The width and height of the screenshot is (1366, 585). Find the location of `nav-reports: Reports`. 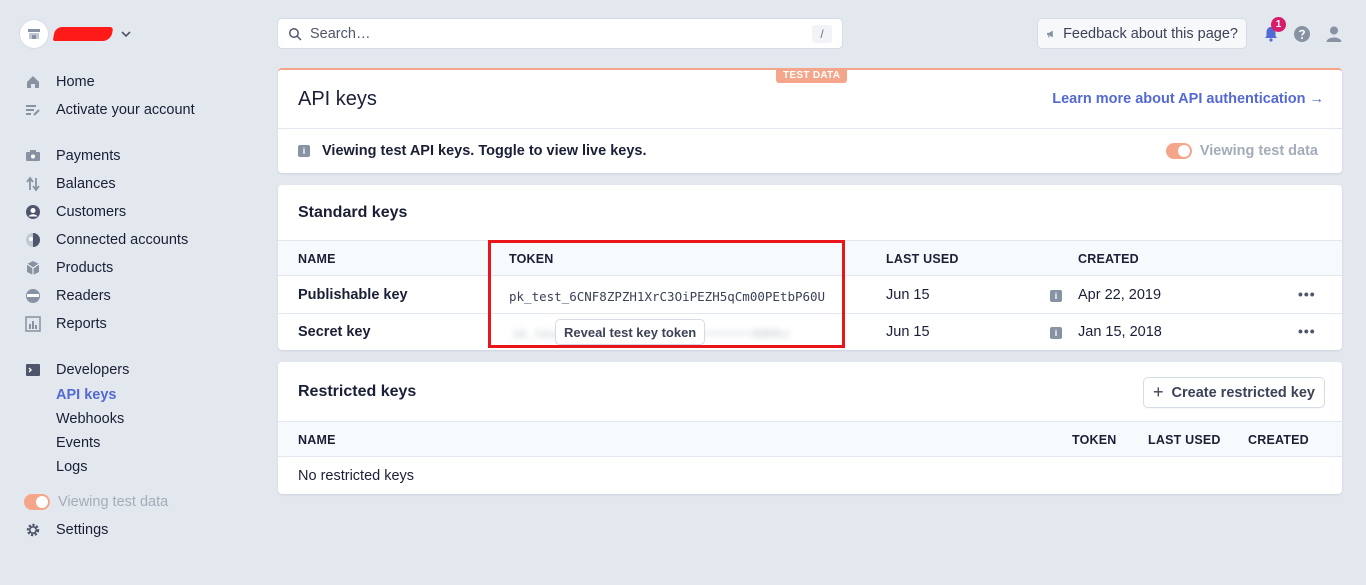

nav-reports: Reports is located at coordinates (65, 324).